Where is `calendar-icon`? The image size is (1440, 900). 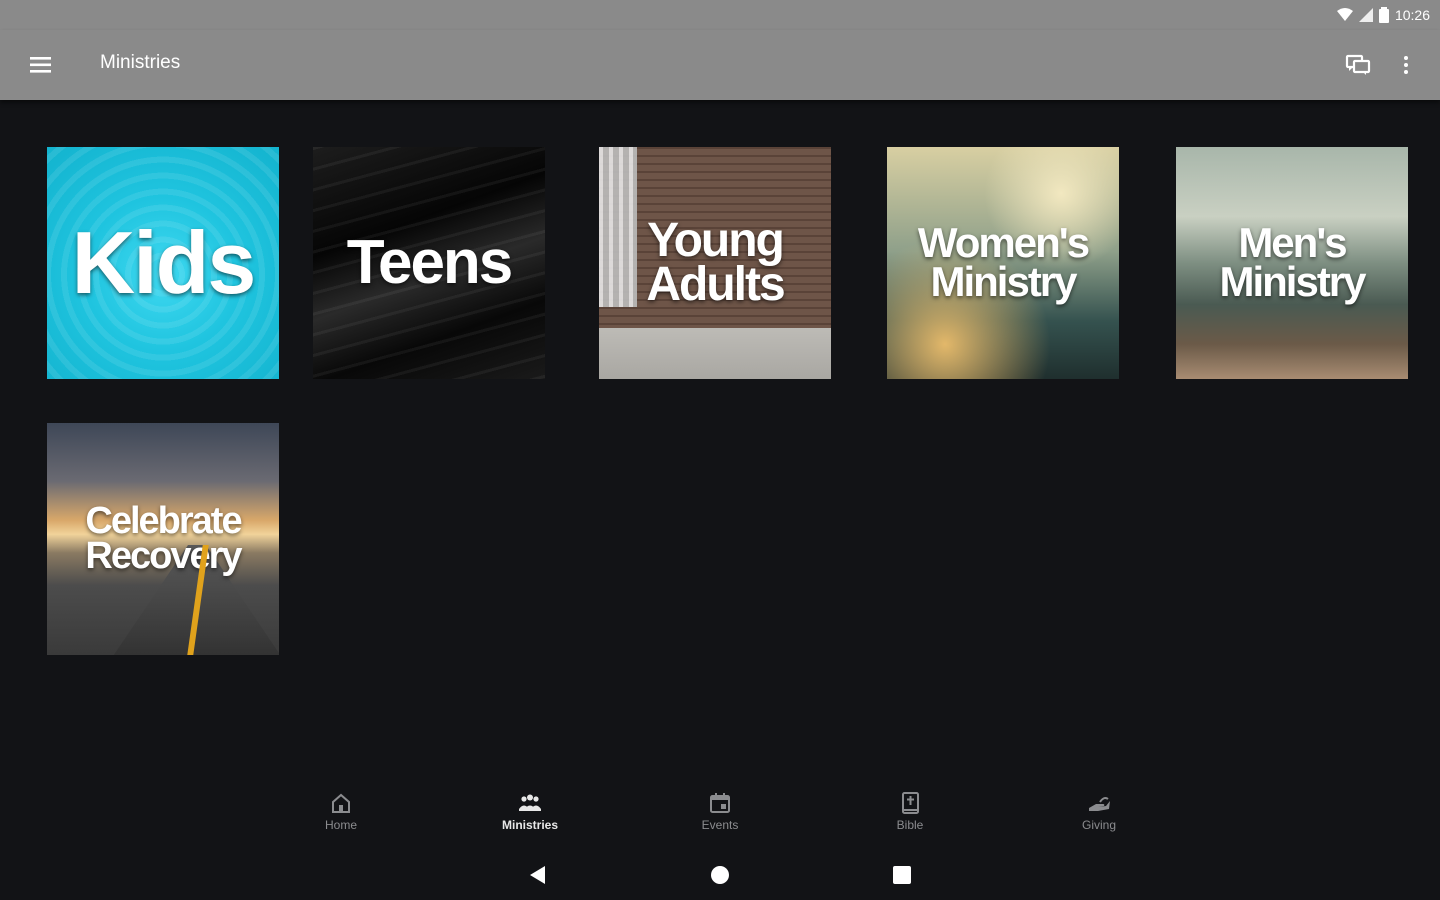
calendar-icon is located at coordinates (720, 803).